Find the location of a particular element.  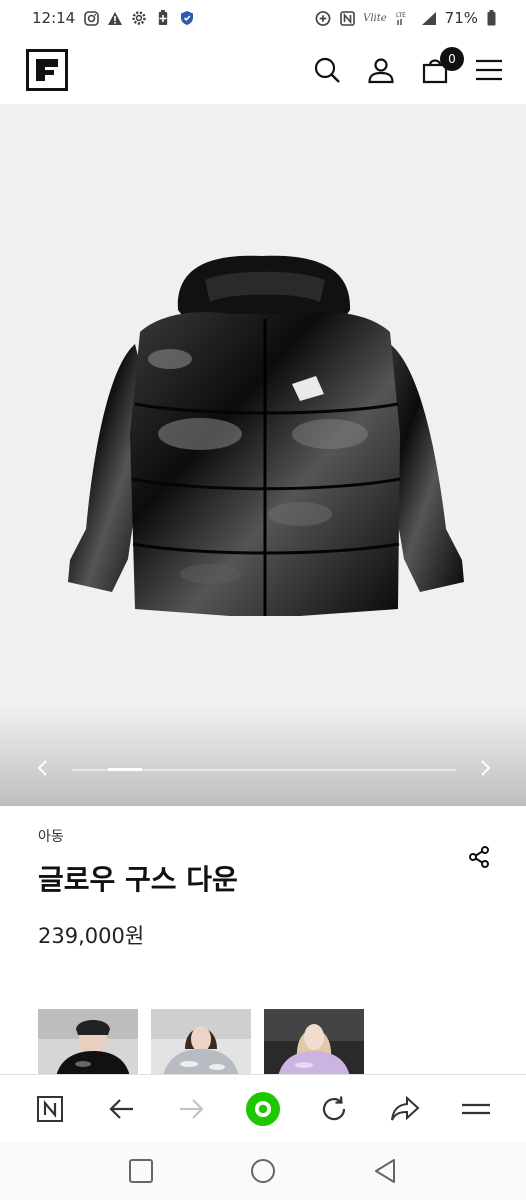

cart-icon: 0 is located at coordinates (442, 66).